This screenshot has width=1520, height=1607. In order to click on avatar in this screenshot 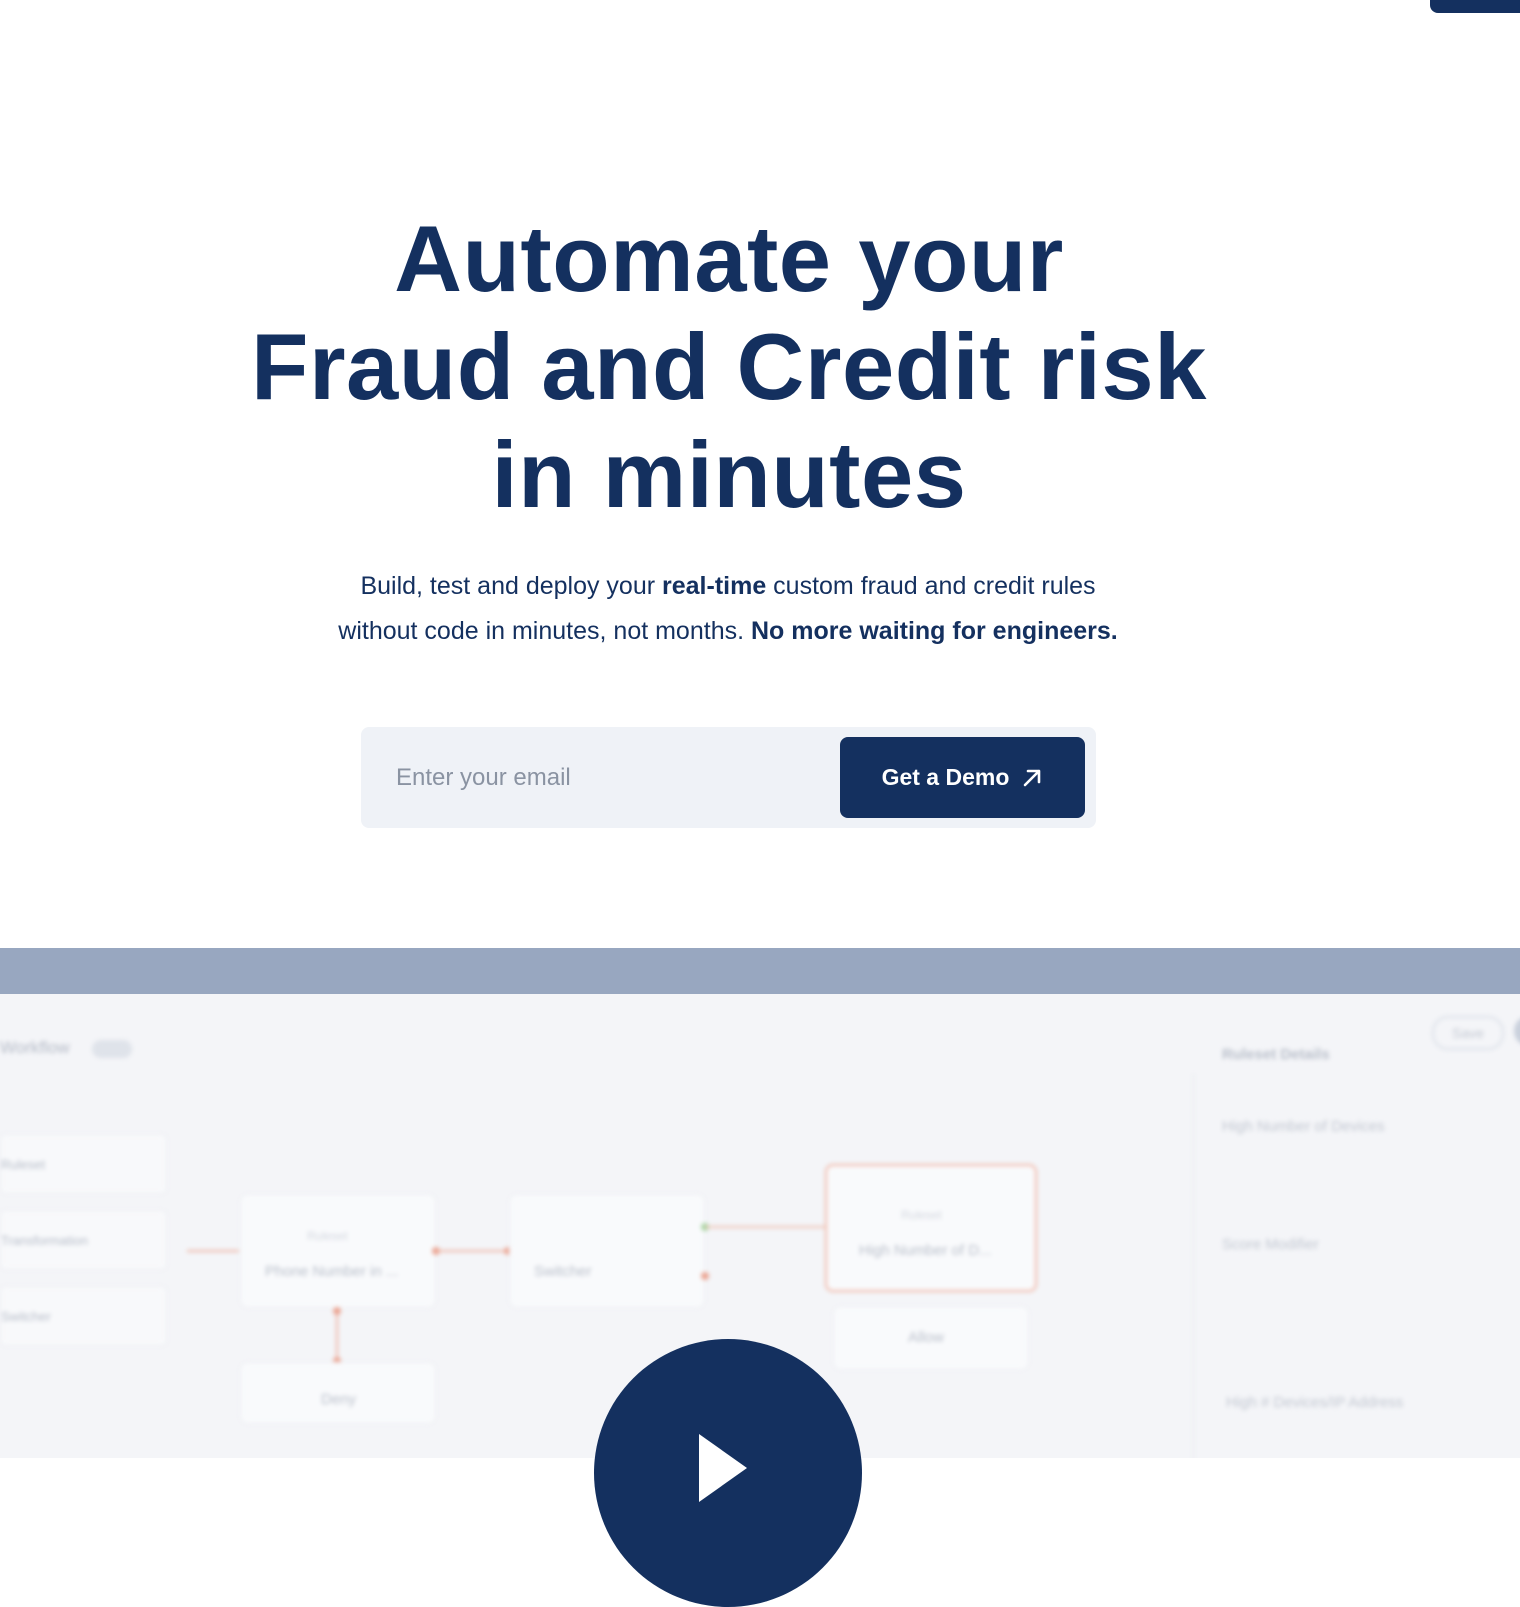, I will do `click(1517, 1031)`.